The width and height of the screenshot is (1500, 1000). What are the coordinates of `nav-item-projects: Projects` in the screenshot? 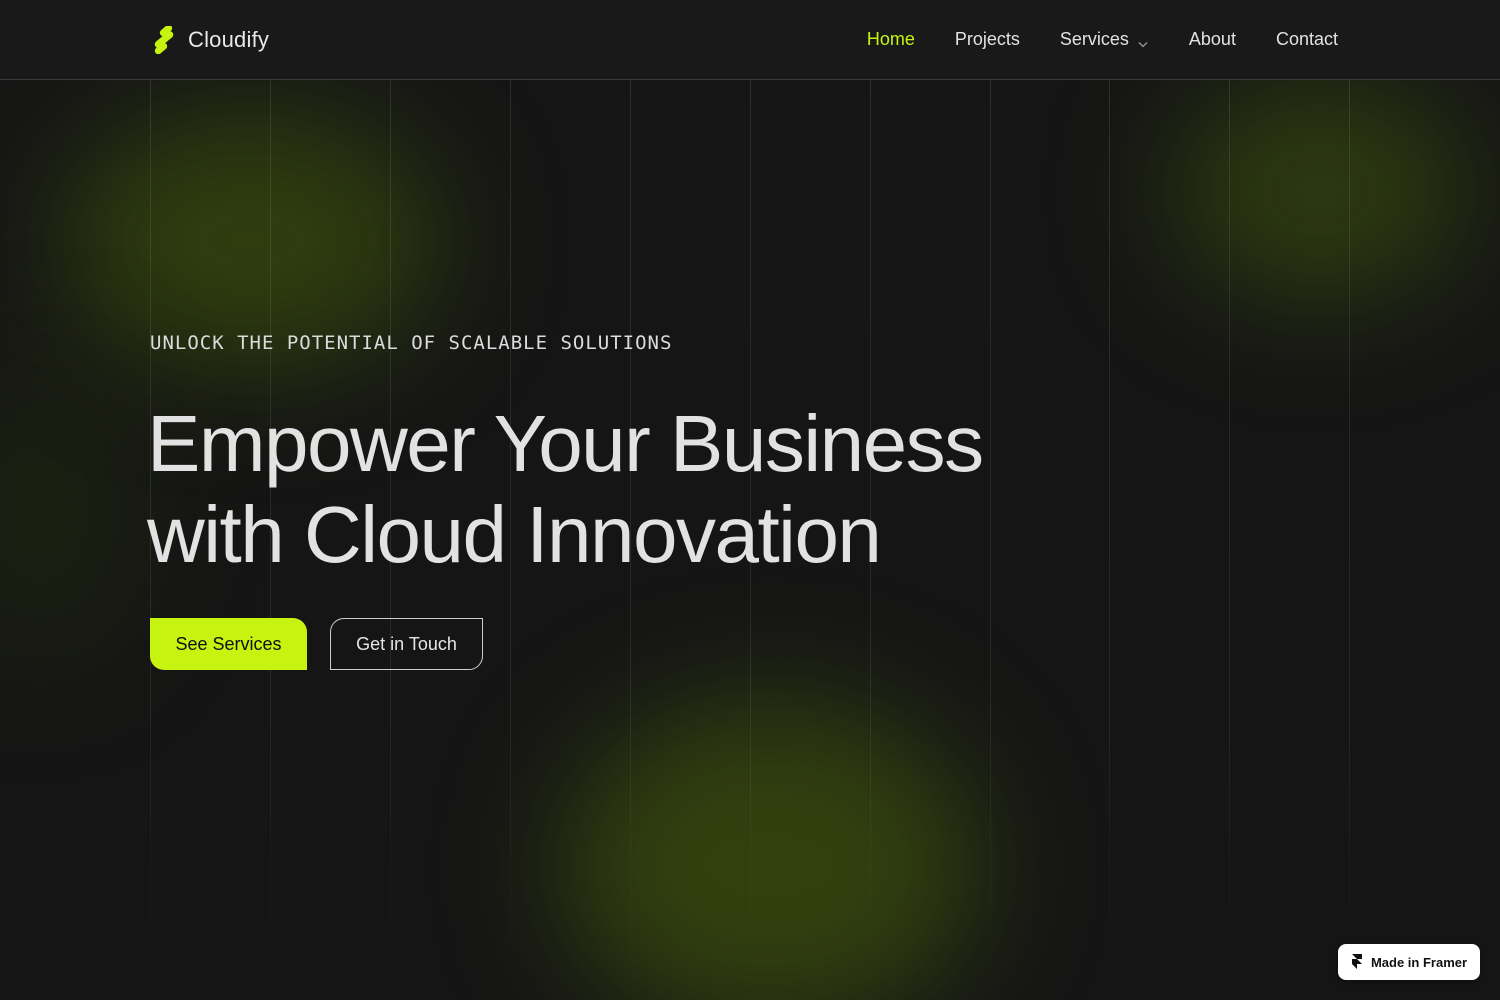 It's located at (987, 39).